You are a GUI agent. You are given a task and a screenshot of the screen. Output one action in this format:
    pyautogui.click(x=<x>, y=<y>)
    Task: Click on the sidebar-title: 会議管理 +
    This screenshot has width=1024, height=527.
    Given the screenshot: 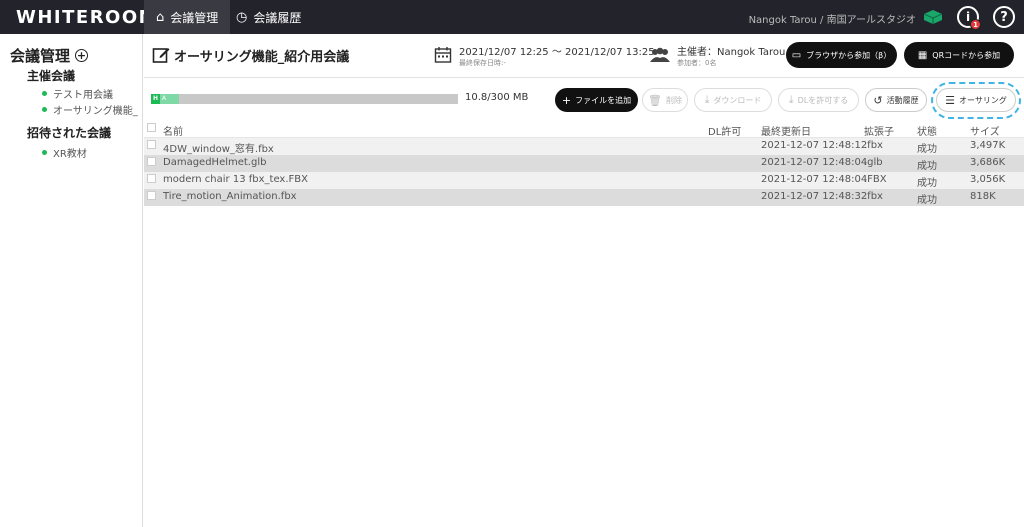 What is the action you would take?
    pyautogui.click(x=49, y=55)
    